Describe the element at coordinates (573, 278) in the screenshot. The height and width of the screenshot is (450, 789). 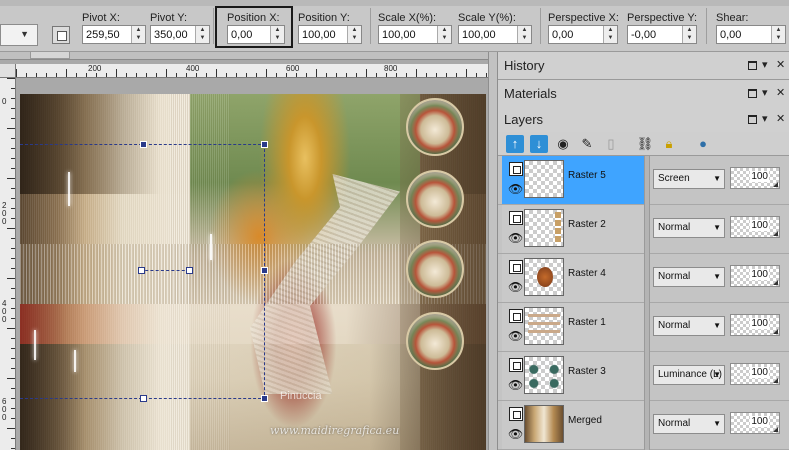
I see `layer-name-cell: 👁︎ Raster 4` at that location.